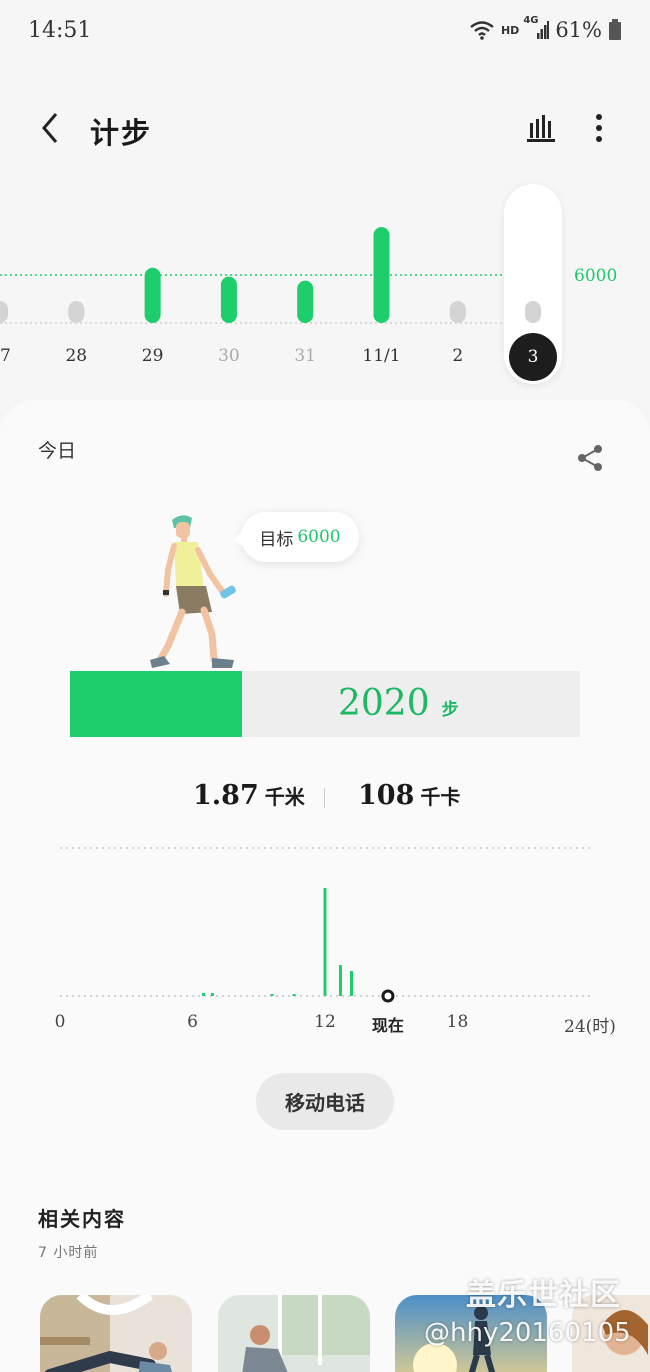 Image resolution: width=650 pixels, height=1372 pixels. What do you see at coordinates (121, 133) in the screenshot?
I see `page-title: 计步` at bounding box center [121, 133].